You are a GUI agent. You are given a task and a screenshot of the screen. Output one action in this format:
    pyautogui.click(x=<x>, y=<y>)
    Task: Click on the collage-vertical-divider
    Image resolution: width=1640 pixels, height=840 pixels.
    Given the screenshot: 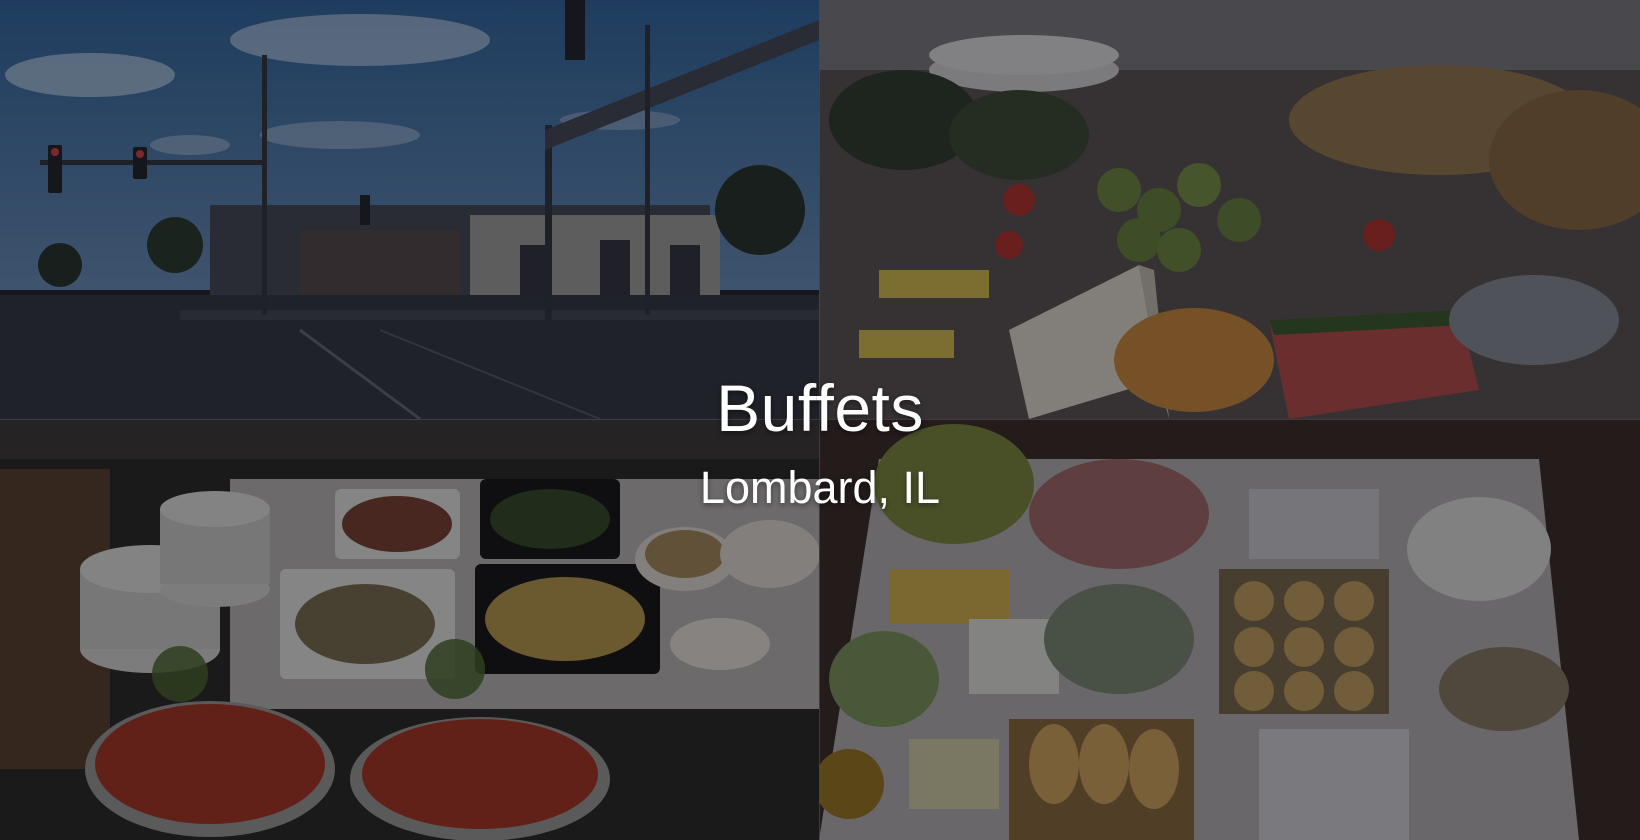 What is the action you would take?
    pyautogui.click(x=819, y=420)
    